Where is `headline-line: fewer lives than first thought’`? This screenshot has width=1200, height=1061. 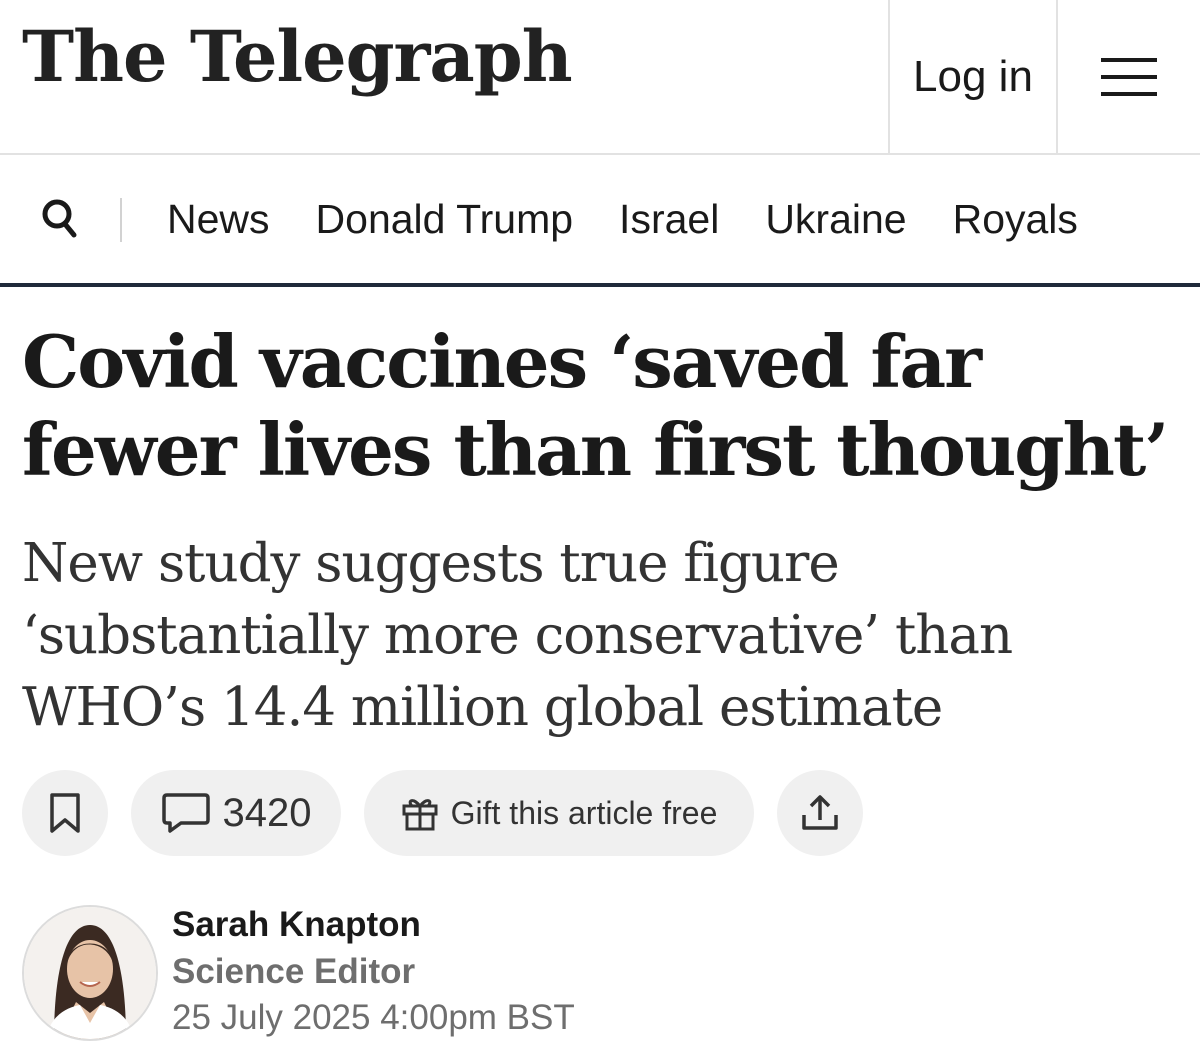
headline-line: fewer lives than first thought’ is located at coordinates (595, 449).